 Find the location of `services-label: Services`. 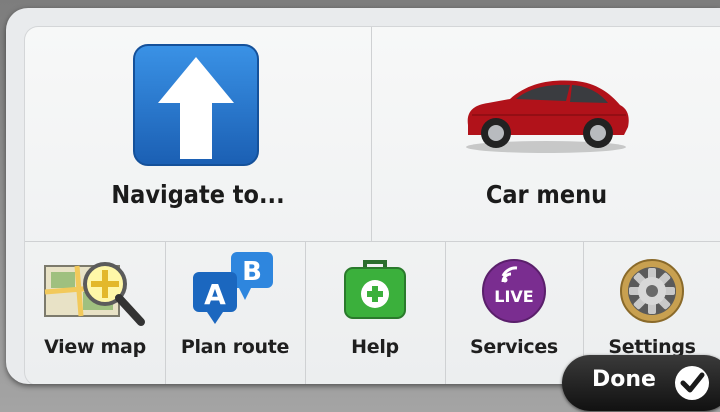

services-label: Services is located at coordinates (514, 347).